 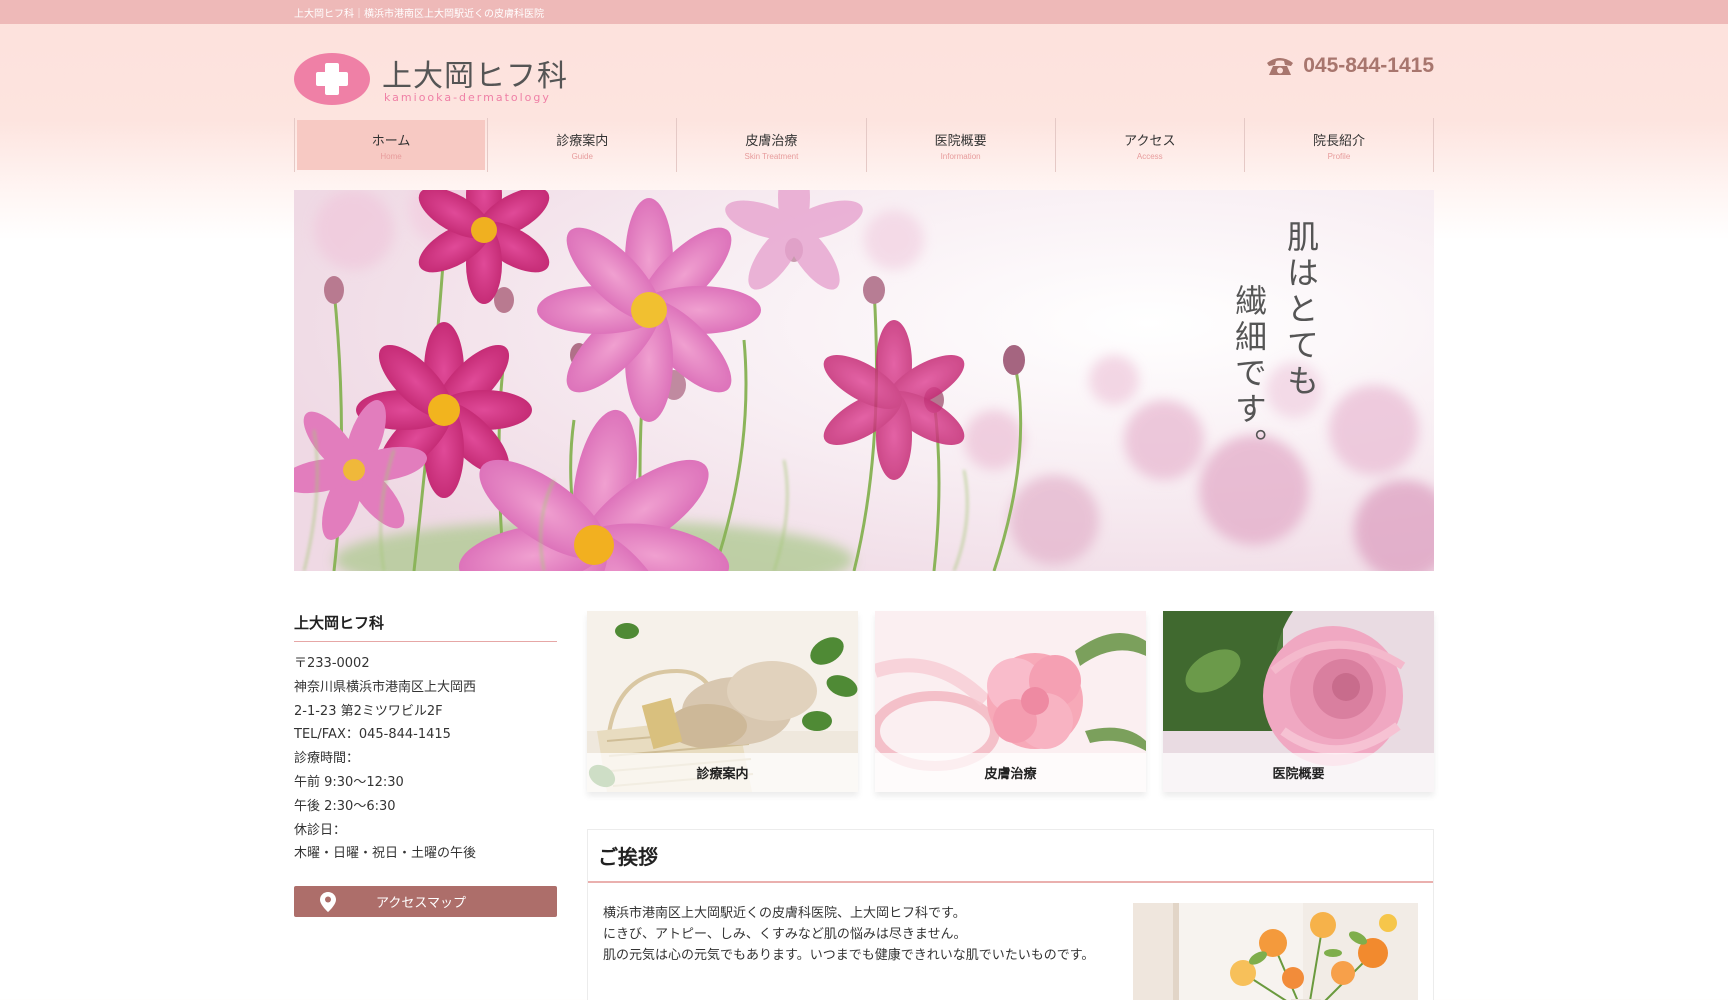 What do you see at coordinates (320, 830) in the screenshot?
I see `closed-label: 休診日：` at bounding box center [320, 830].